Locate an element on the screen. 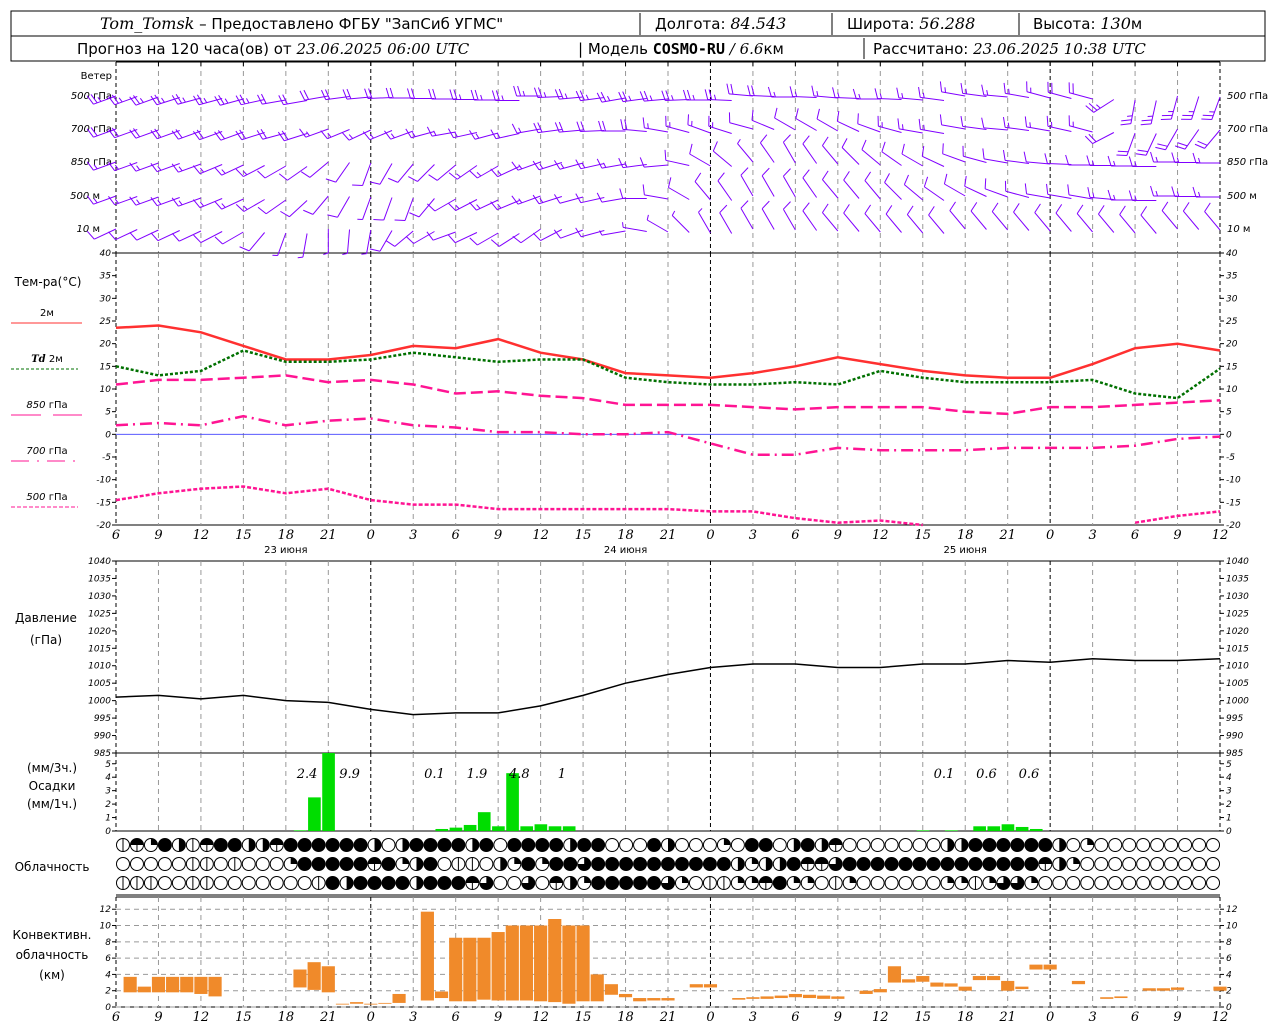 The height and width of the screenshot is (1024, 1280). precip-bar is located at coordinates (923, 830).